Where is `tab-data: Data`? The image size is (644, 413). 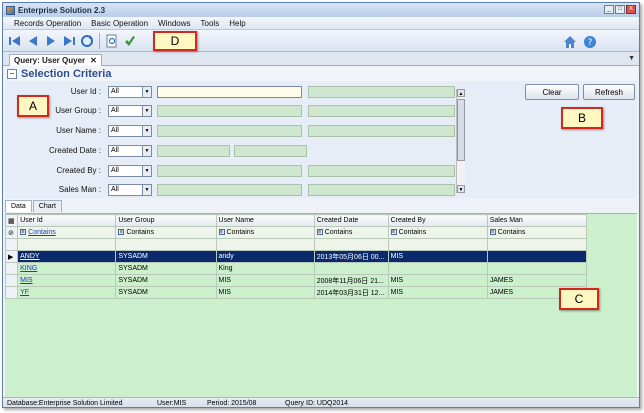 tab-data: Data is located at coordinates (18, 206).